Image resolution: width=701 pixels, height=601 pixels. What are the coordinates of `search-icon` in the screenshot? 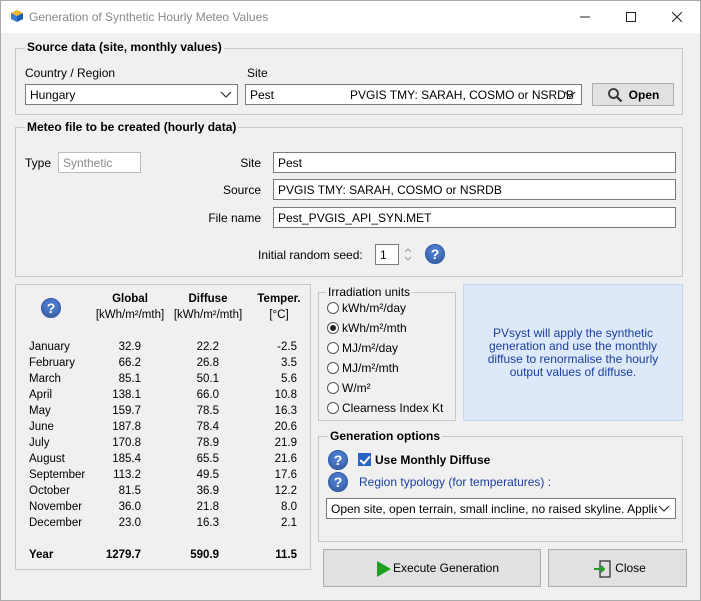 It's located at (614, 94).